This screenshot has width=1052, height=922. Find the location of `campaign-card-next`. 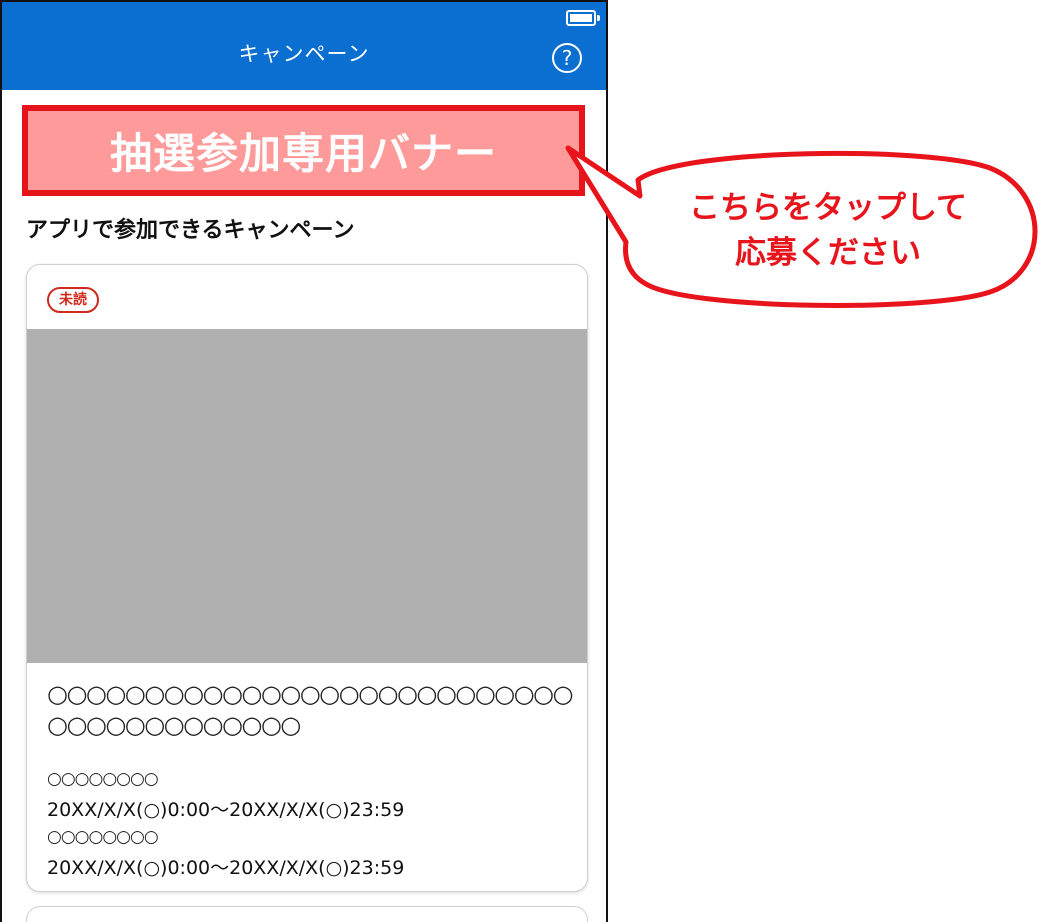

campaign-card-next is located at coordinates (307, 914).